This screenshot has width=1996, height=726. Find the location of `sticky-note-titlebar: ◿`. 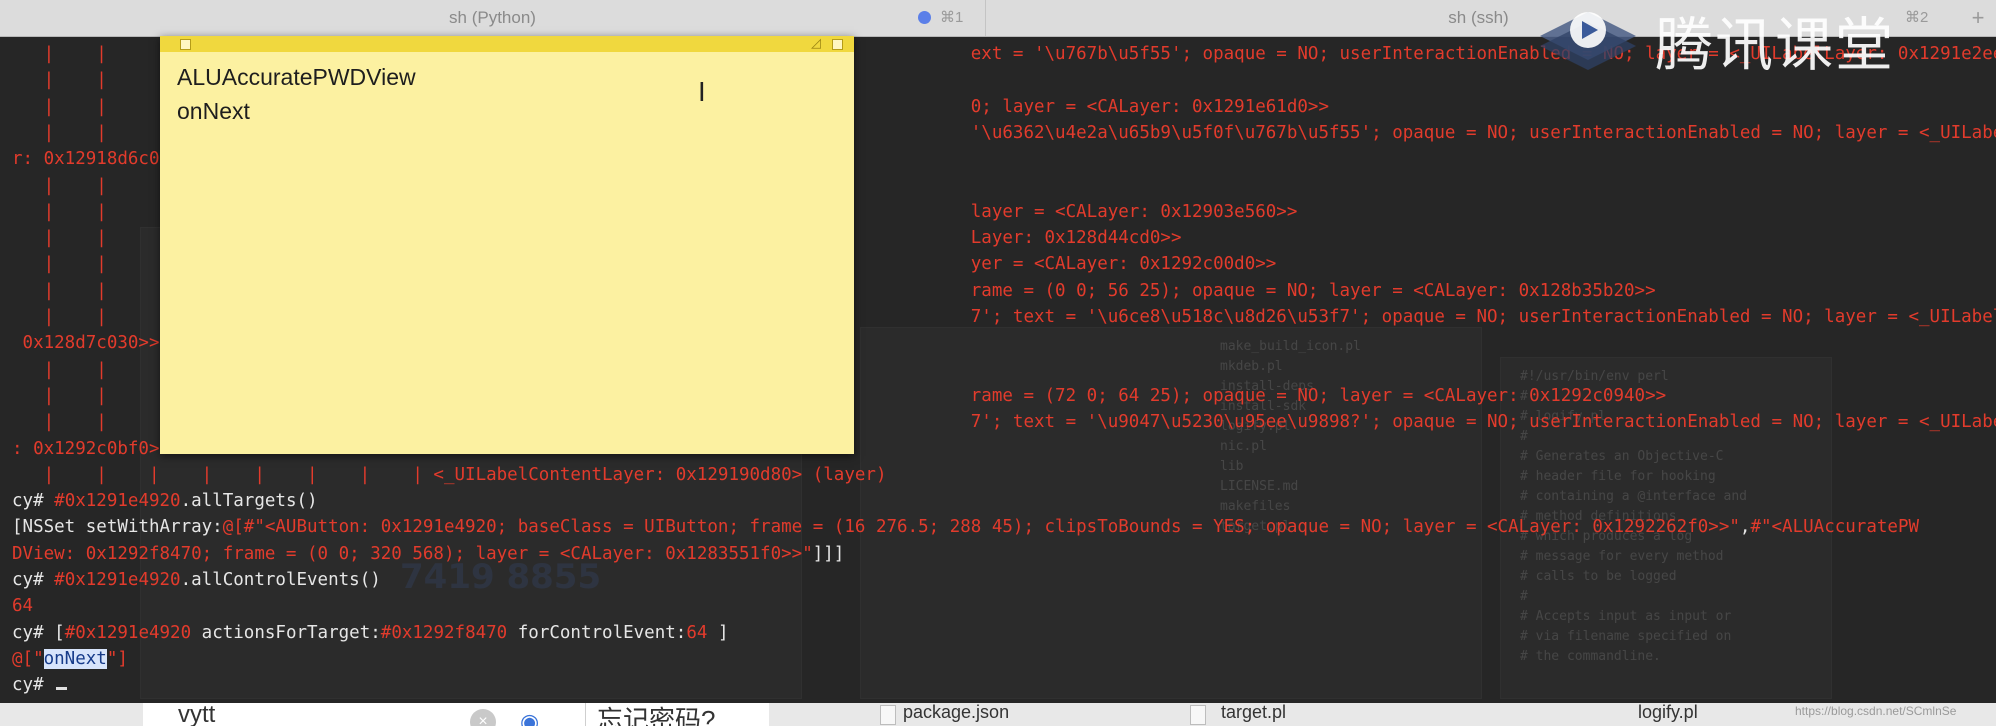

sticky-note-titlebar: ◿ is located at coordinates (507, 44).